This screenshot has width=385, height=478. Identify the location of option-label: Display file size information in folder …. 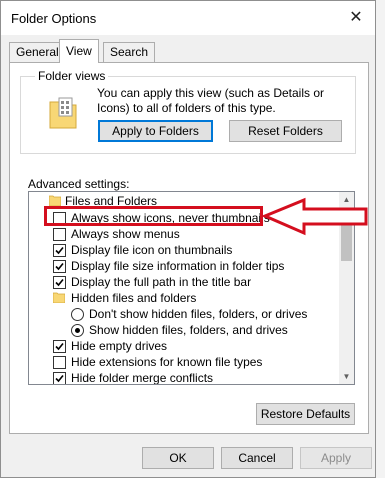
(178, 266).